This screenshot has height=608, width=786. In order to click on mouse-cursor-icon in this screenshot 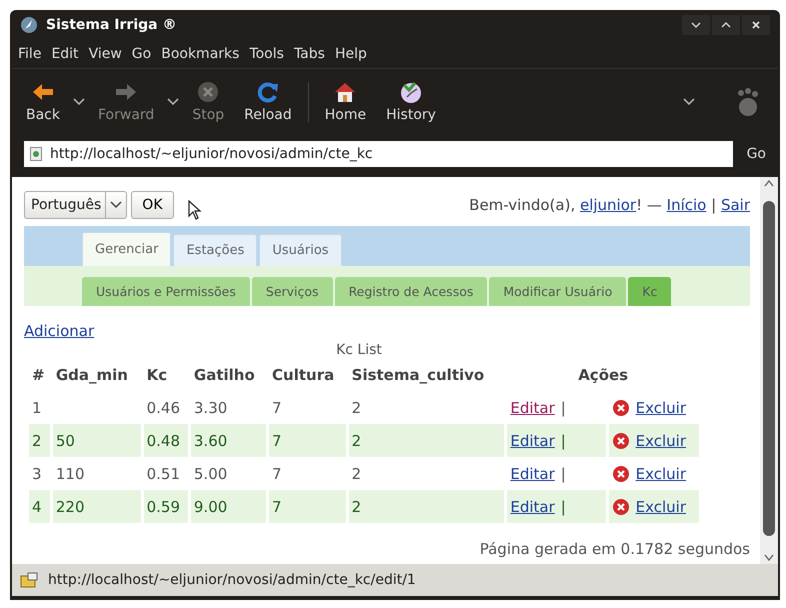, I will do `click(195, 210)`.